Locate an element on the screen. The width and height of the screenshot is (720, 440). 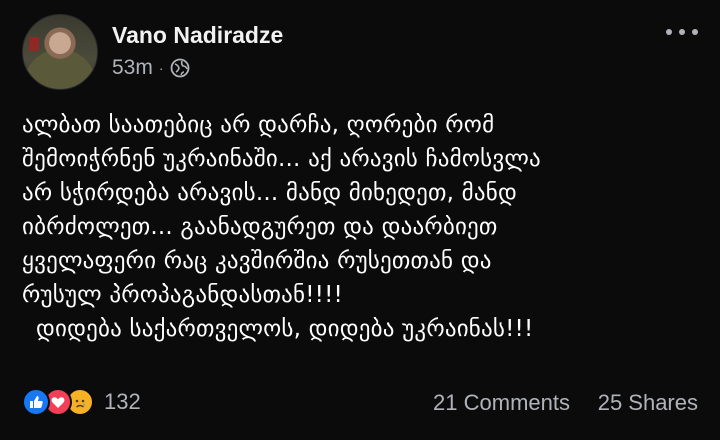
post-text-line: რუსულ პროპაგანდასთან!!!! is located at coordinates (182, 295).